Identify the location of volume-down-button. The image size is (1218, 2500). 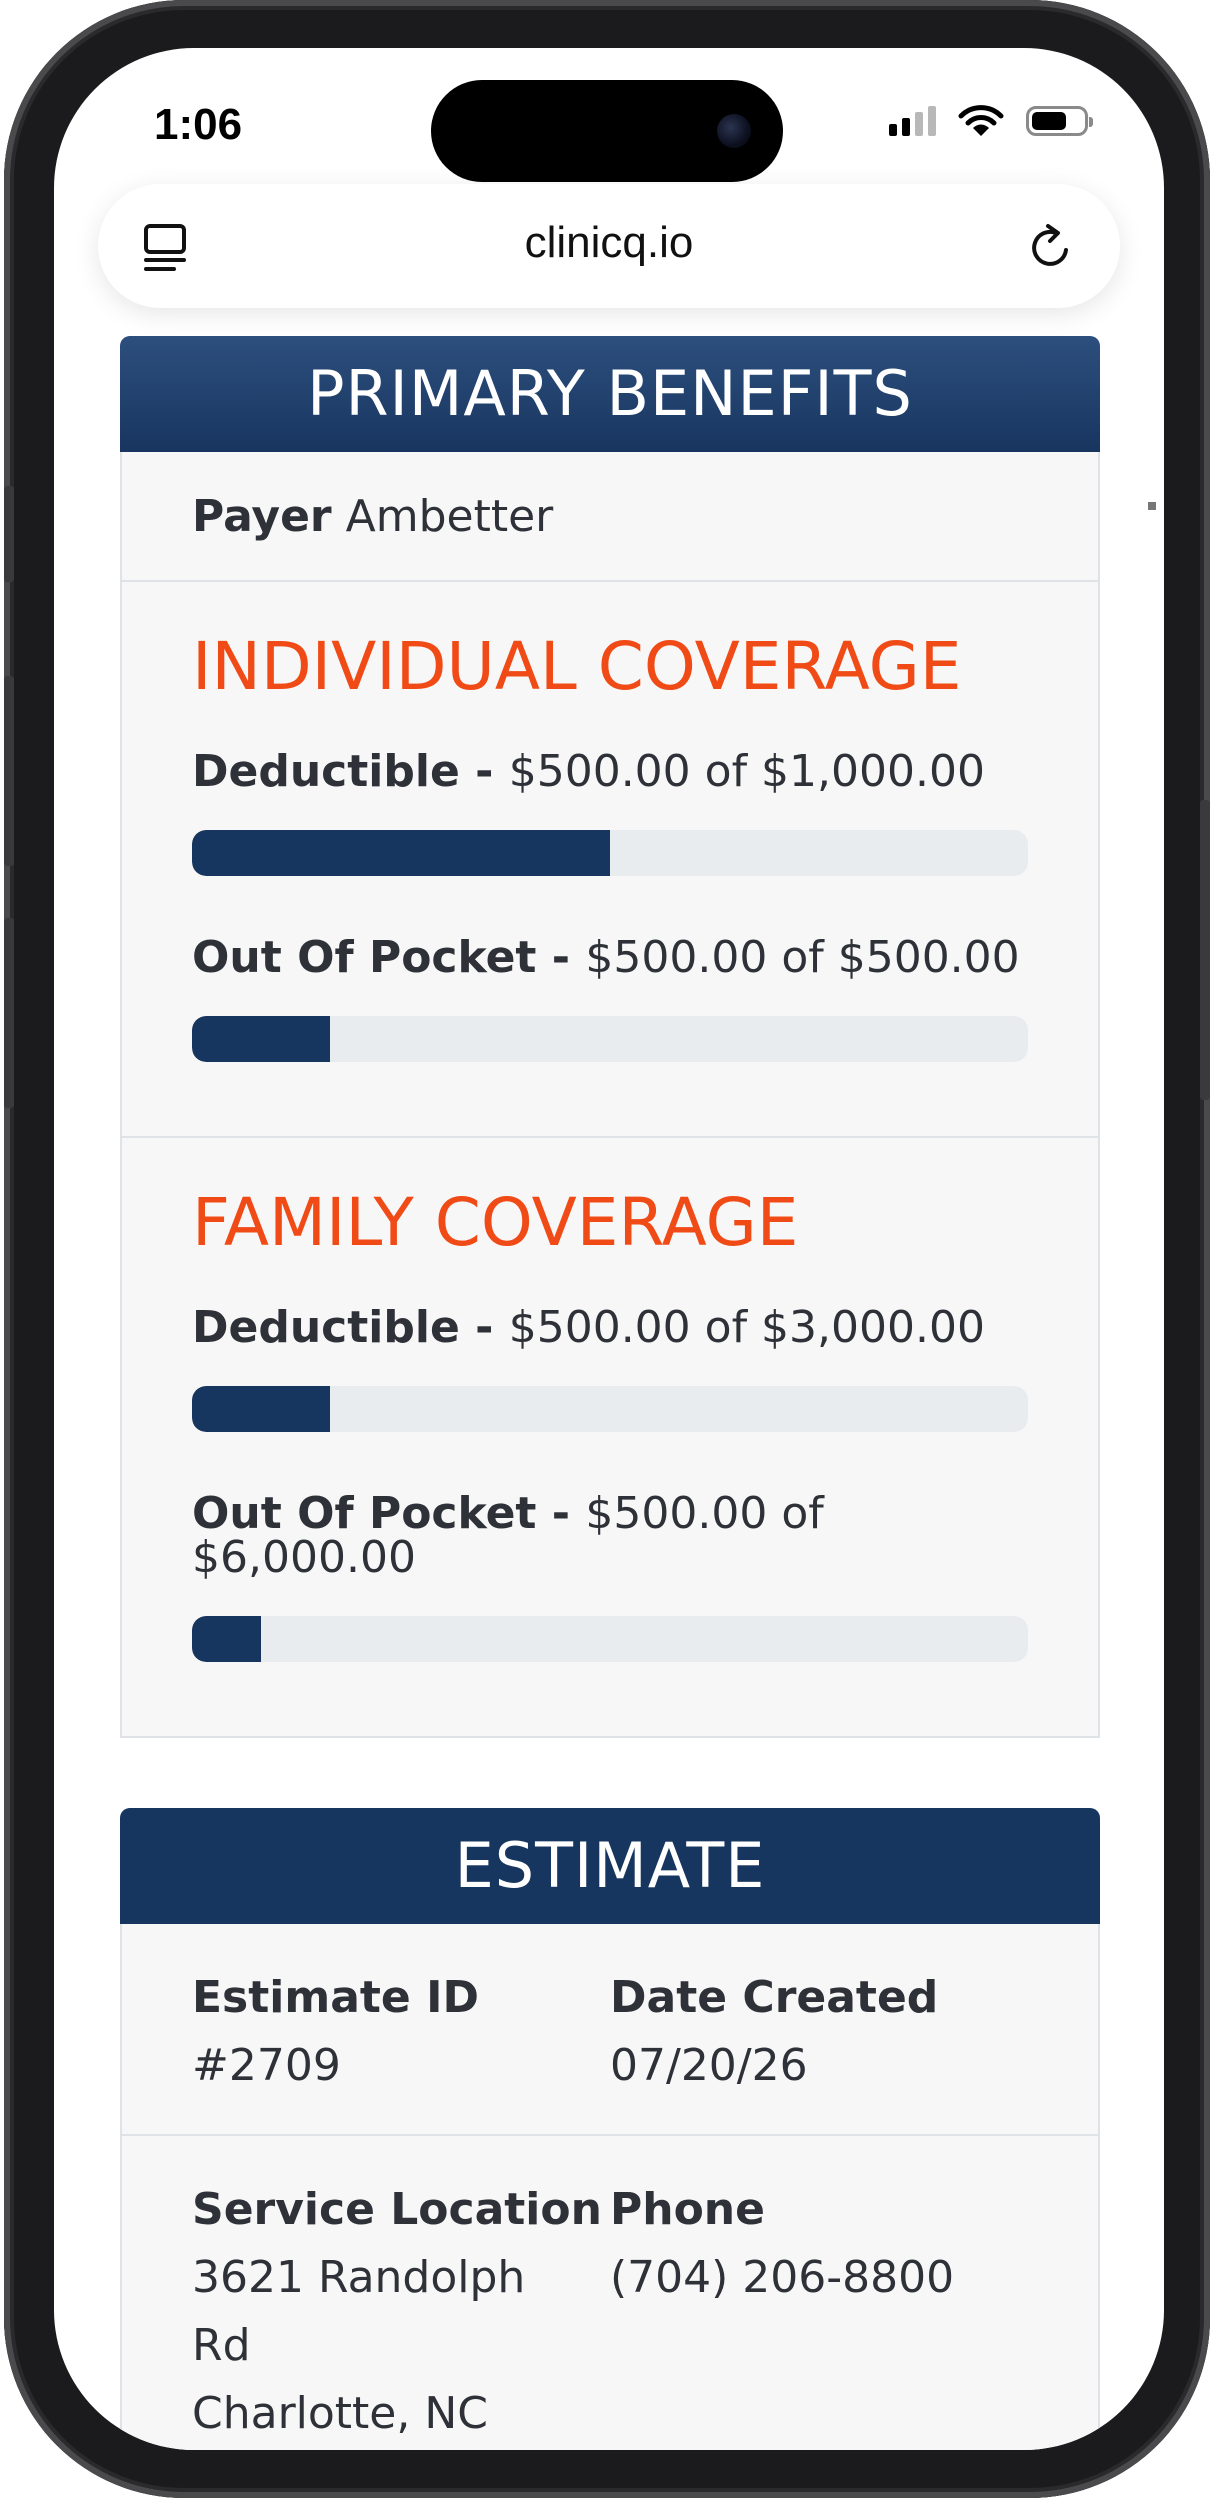
(9, 1013).